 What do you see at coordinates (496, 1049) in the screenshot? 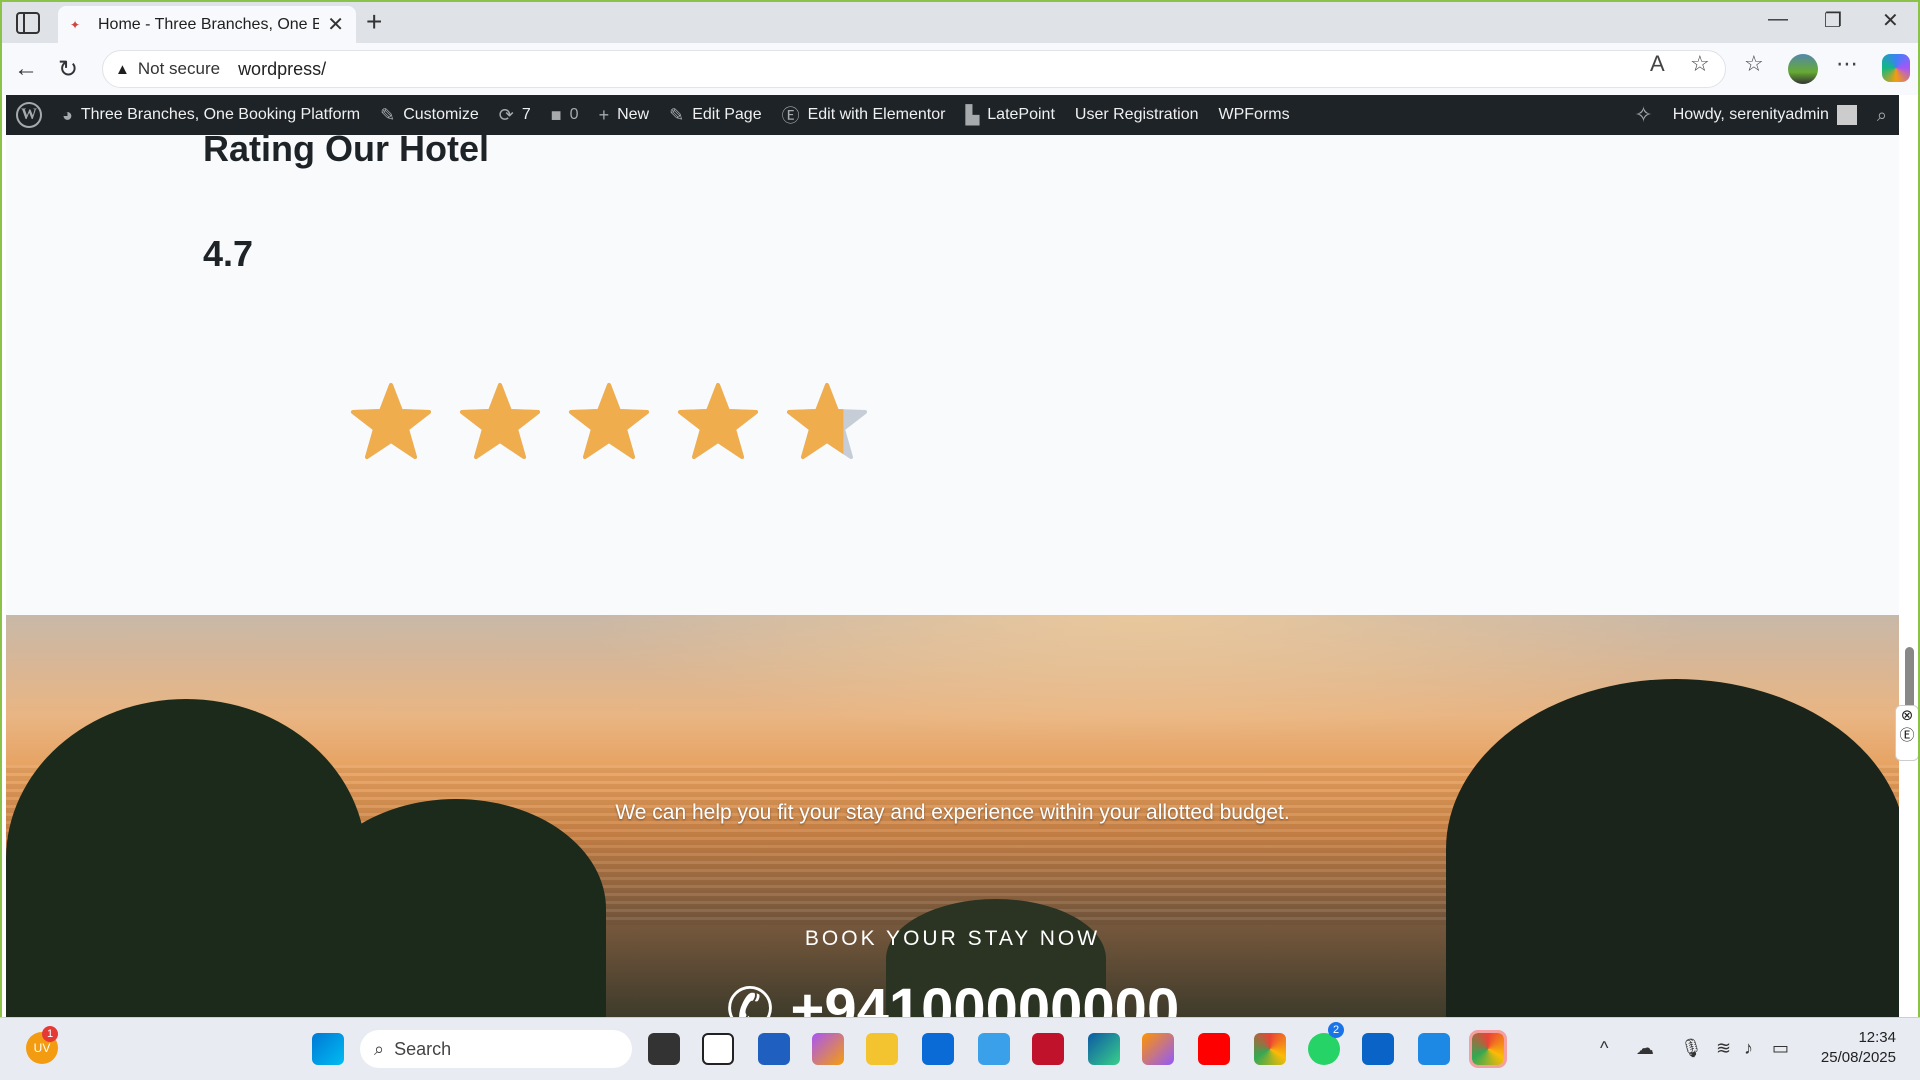
I see `taskbar-search: ⌕ Search` at bounding box center [496, 1049].